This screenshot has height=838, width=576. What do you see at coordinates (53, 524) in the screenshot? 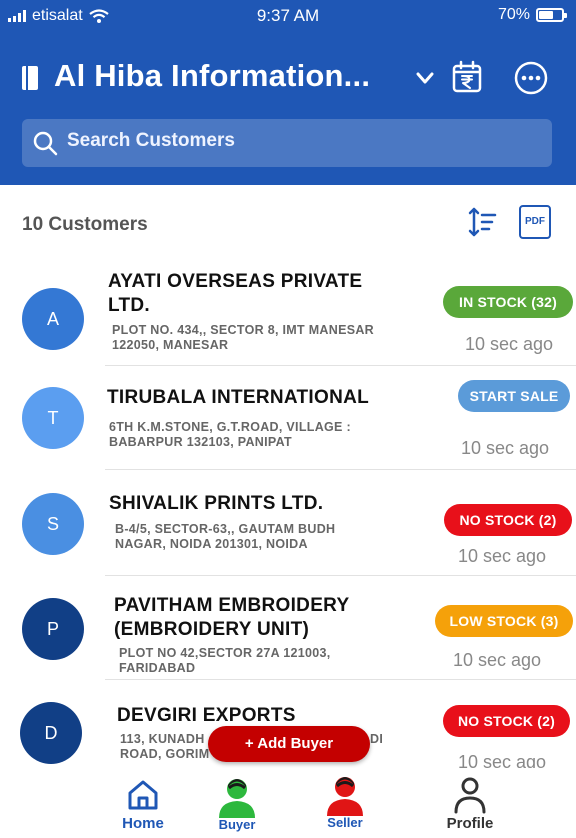
I see `avatar: S` at bounding box center [53, 524].